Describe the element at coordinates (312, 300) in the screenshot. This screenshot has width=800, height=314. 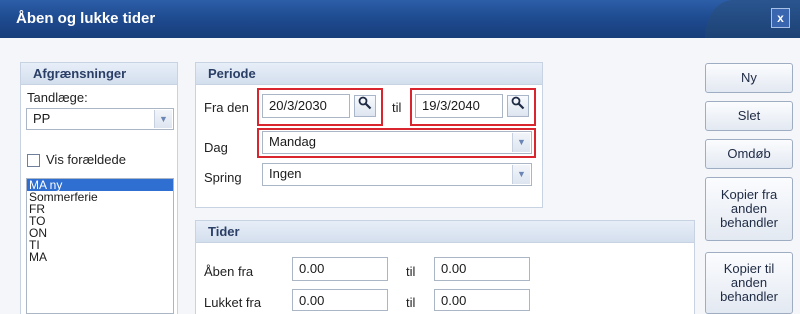
I see `lukket-fra-value: 0.00` at that location.